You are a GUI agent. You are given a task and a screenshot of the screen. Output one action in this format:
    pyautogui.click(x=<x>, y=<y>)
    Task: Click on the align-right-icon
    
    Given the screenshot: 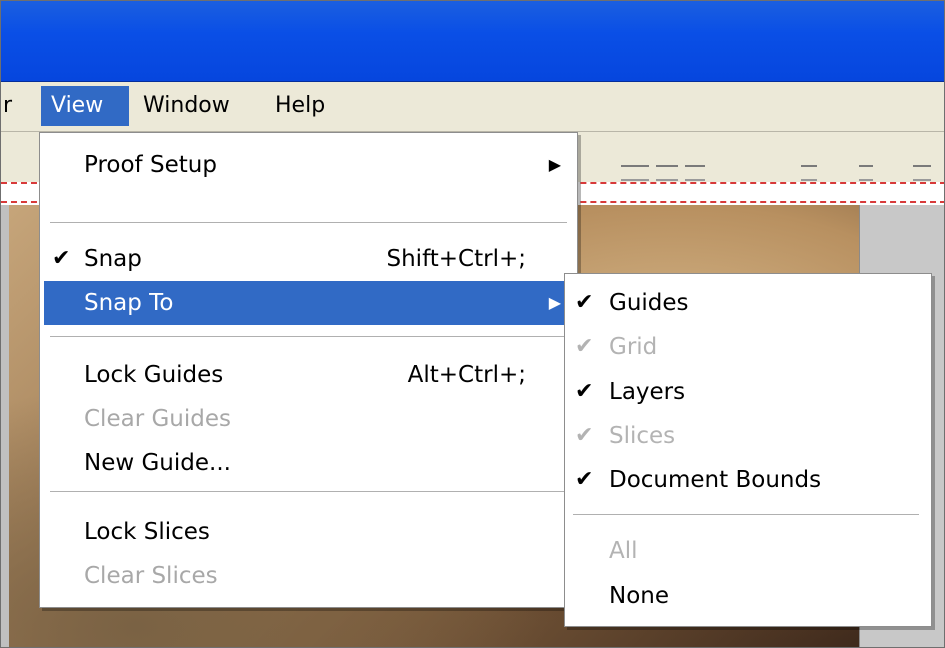 What is the action you would take?
    pyautogui.click(x=922, y=173)
    